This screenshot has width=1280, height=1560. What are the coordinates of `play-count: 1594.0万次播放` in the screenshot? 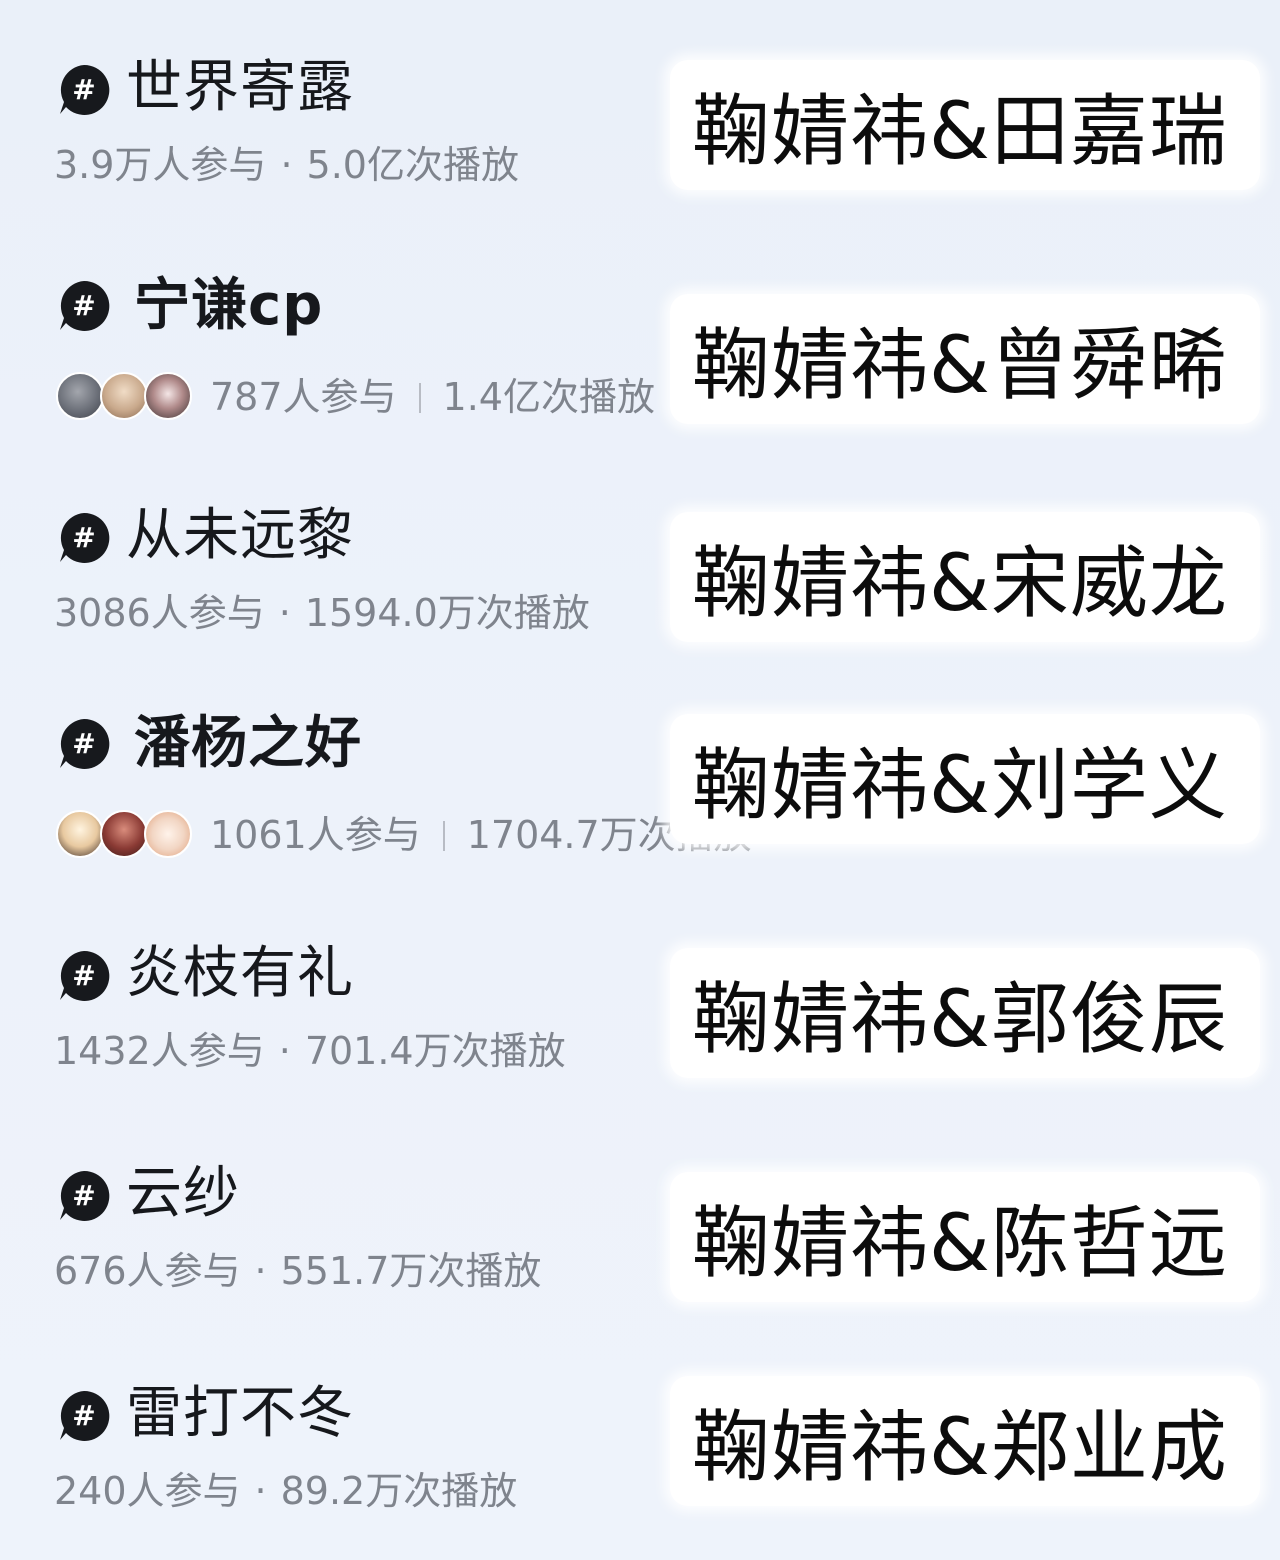 It's located at (447, 613).